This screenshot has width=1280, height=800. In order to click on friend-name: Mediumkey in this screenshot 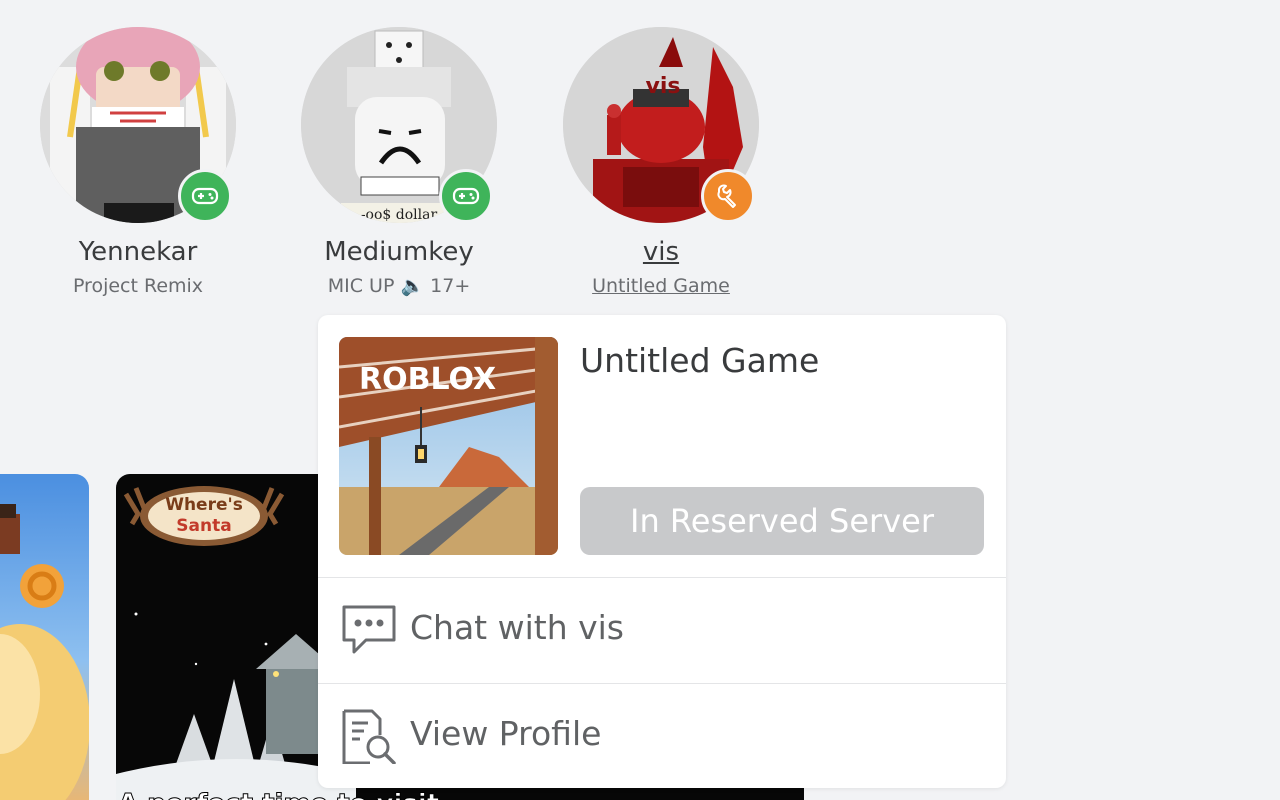, I will do `click(399, 252)`.